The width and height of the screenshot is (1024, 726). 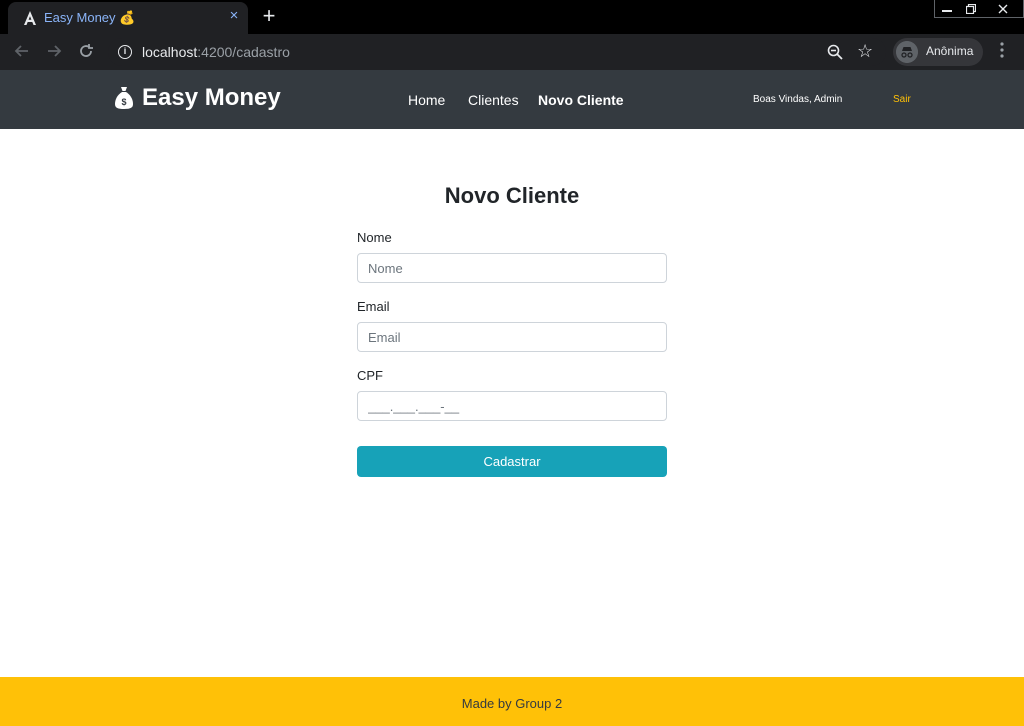 I want to click on browser-tabstrip: Easy Money 💰 × +, so click(x=512, y=17).